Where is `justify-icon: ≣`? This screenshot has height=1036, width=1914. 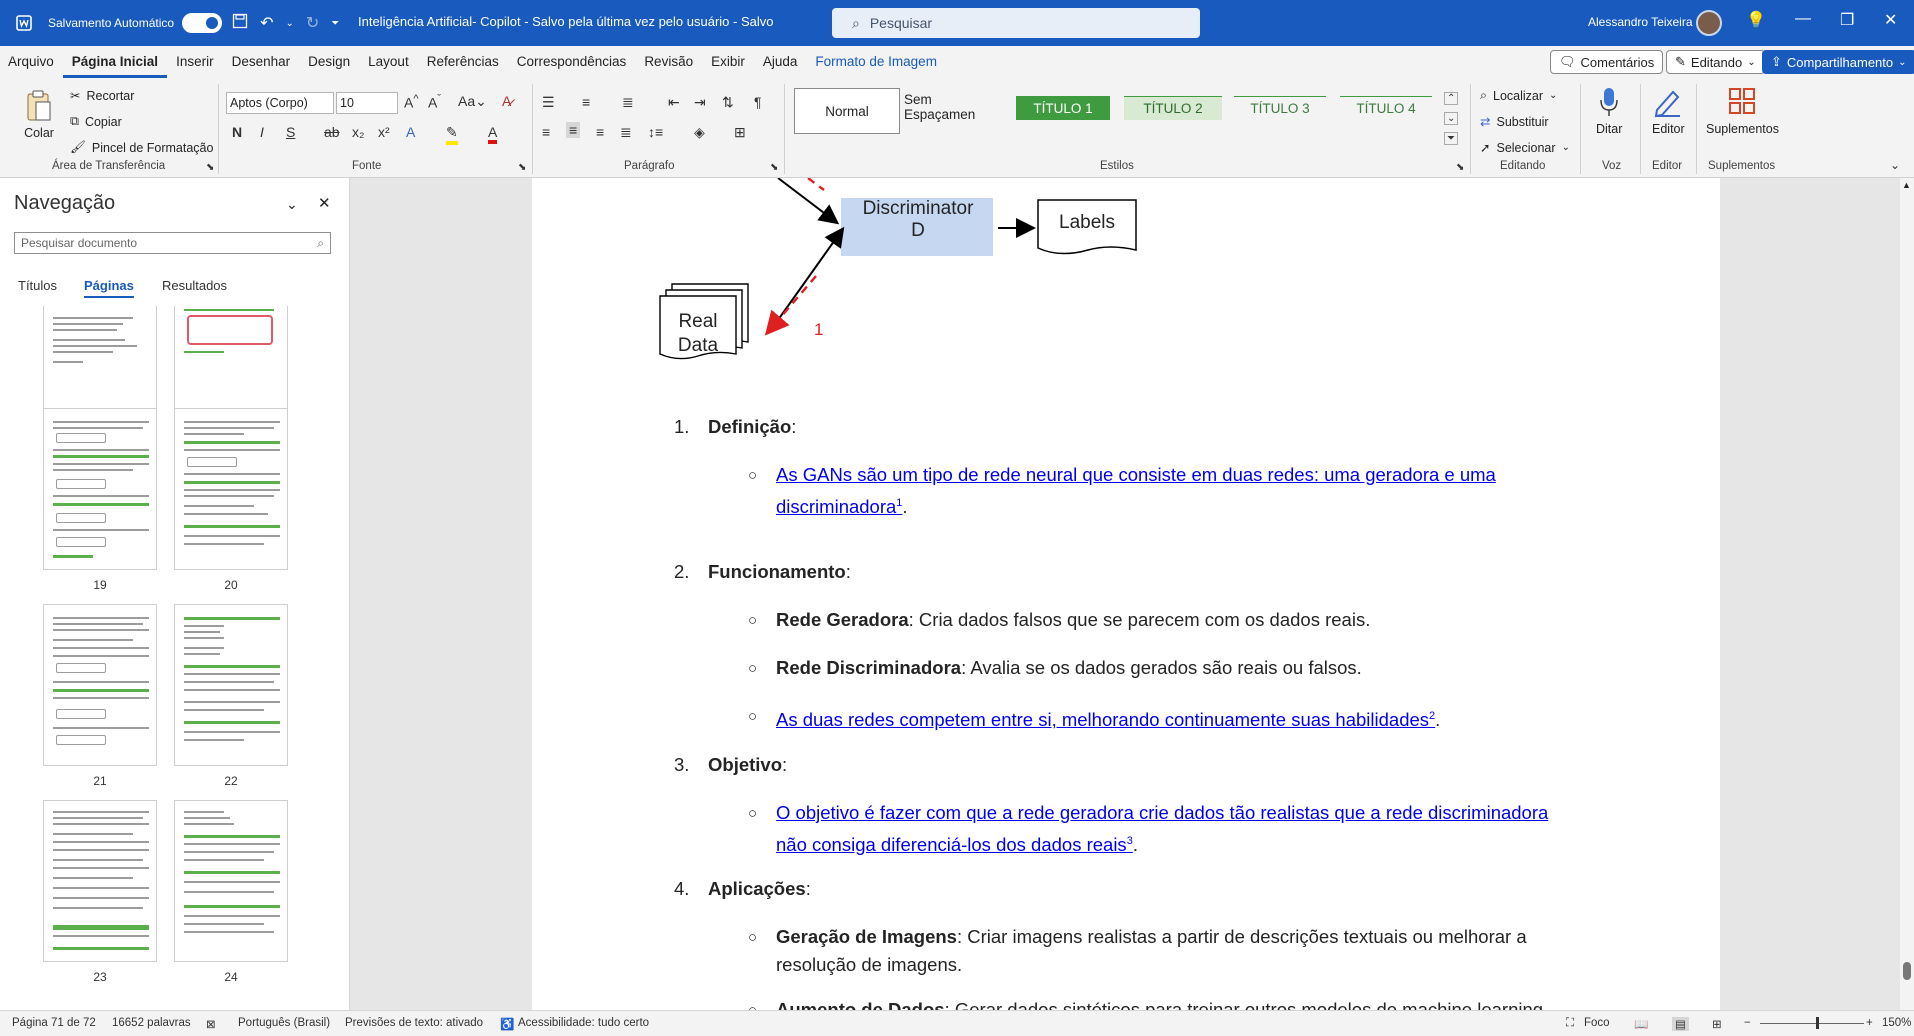 justify-icon: ≣ is located at coordinates (626, 132).